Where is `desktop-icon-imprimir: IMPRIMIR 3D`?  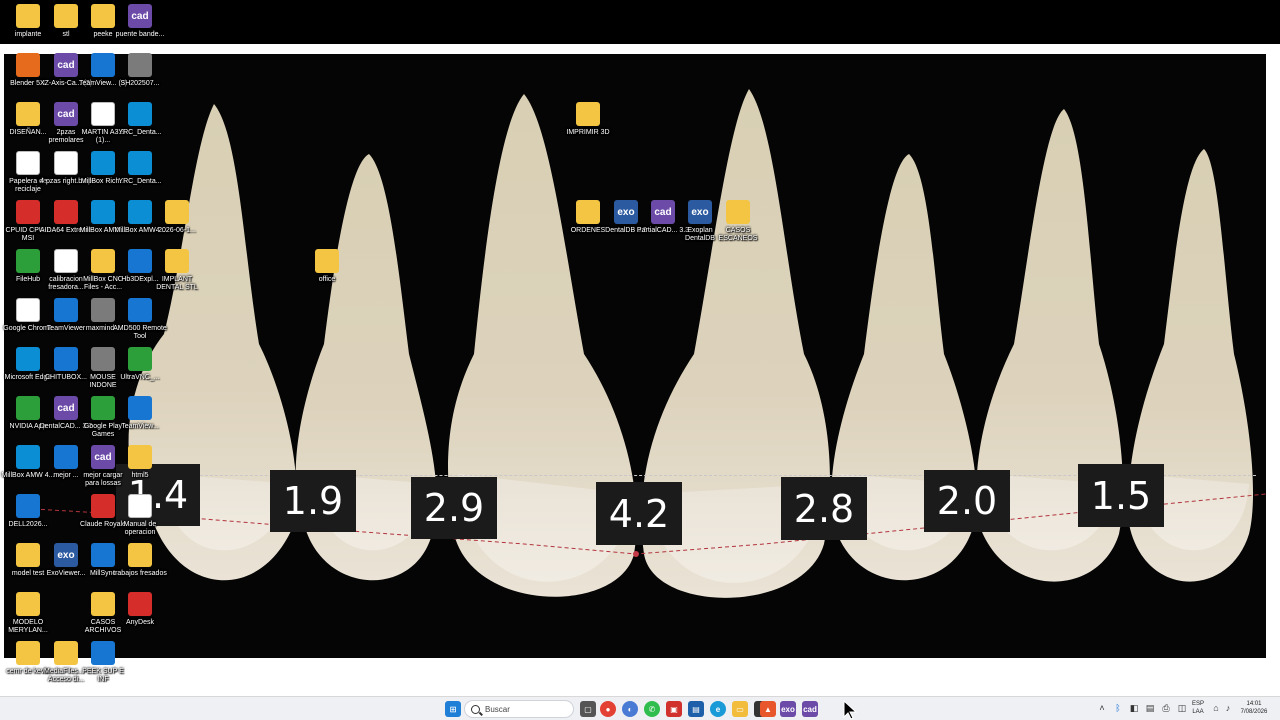 desktop-icon-imprimir: IMPRIMIR 3D is located at coordinates (588, 124).